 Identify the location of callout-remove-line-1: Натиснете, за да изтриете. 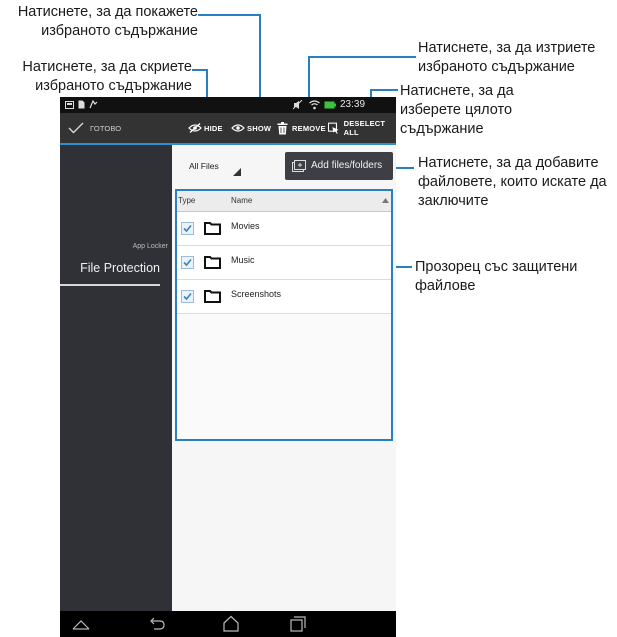
(507, 48).